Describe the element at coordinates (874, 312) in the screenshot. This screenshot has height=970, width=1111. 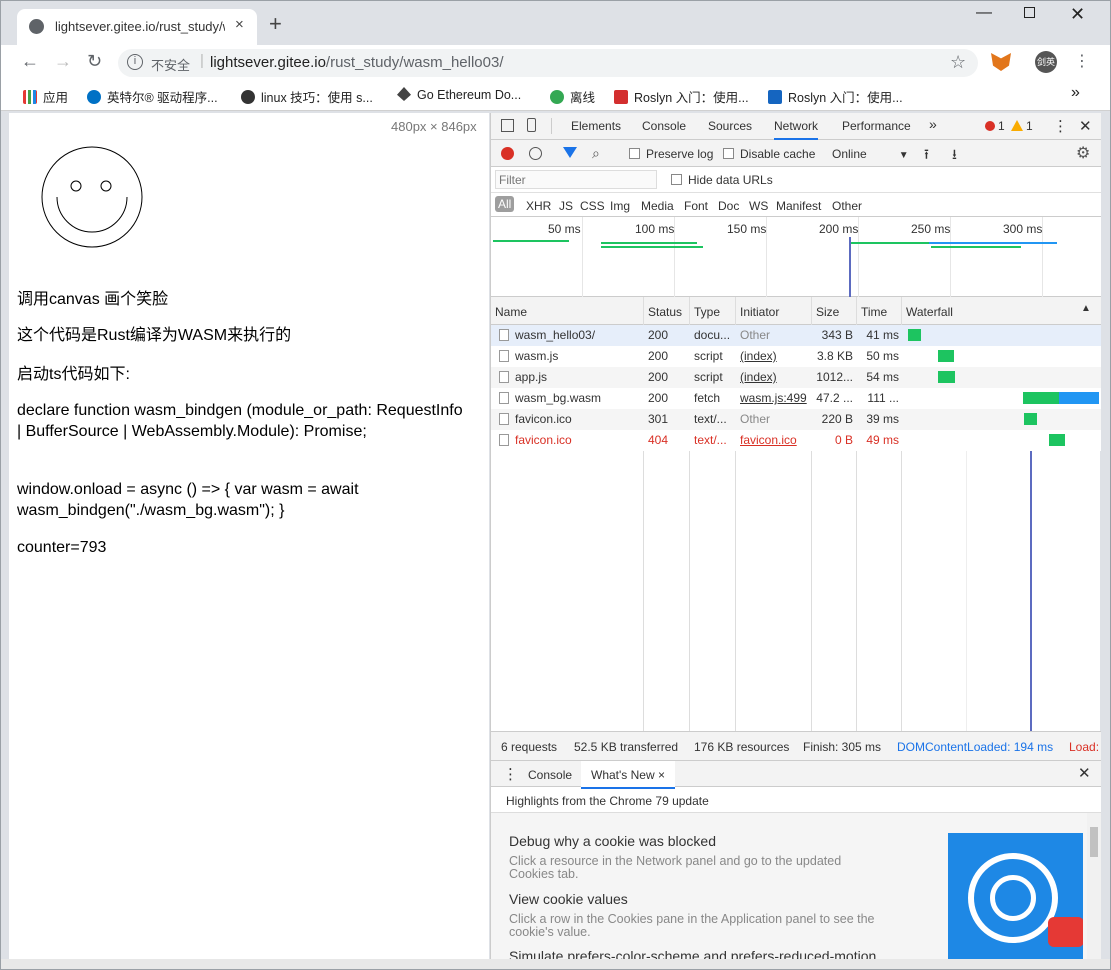
I see `column-time: Time` at that location.